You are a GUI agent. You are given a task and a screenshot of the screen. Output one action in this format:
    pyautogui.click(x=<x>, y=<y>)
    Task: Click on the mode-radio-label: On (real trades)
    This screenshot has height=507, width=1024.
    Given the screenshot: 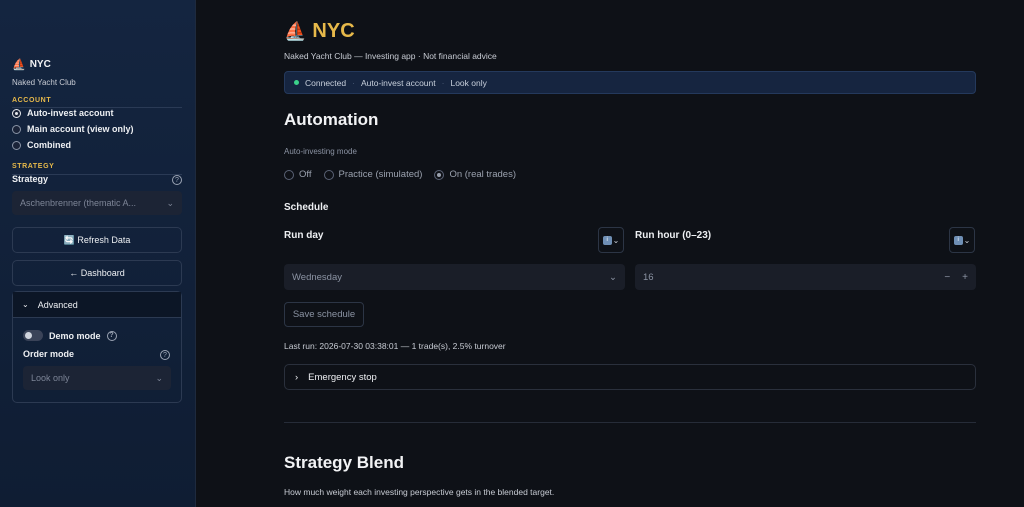 What is the action you would take?
    pyautogui.click(x=482, y=174)
    